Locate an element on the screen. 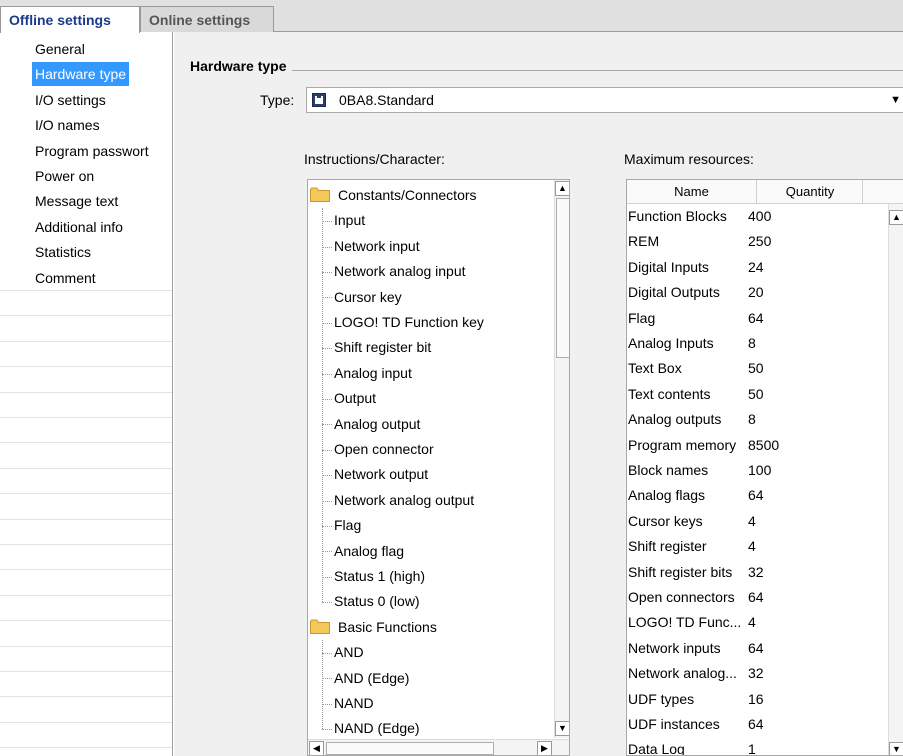 The width and height of the screenshot is (903, 756). table-row: Data Log 1 is located at coordinates (757, 746).